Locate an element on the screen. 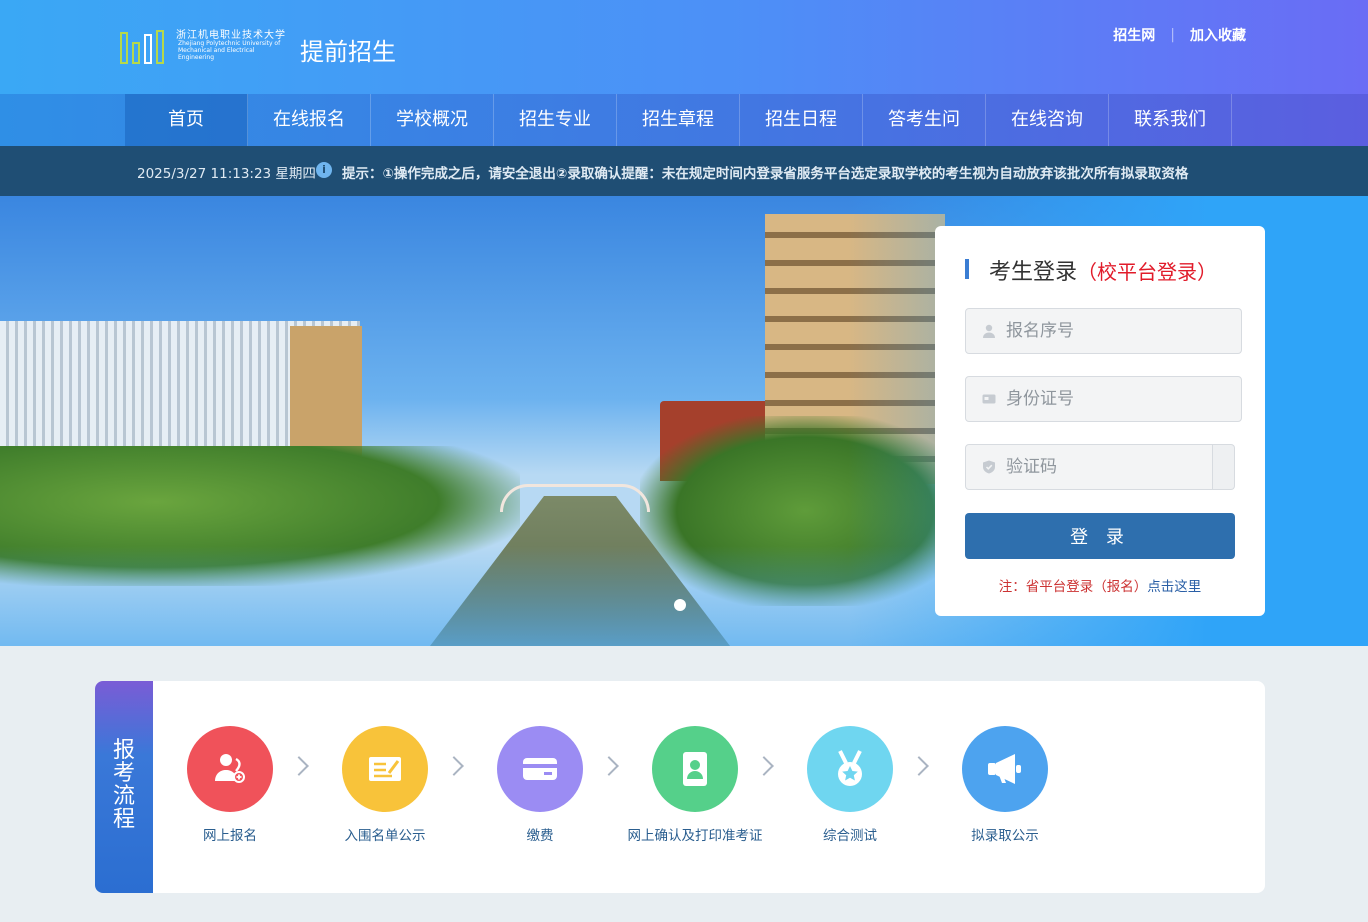  nav-item-contact: 联系我们 is located at coordinates (1170, 120).